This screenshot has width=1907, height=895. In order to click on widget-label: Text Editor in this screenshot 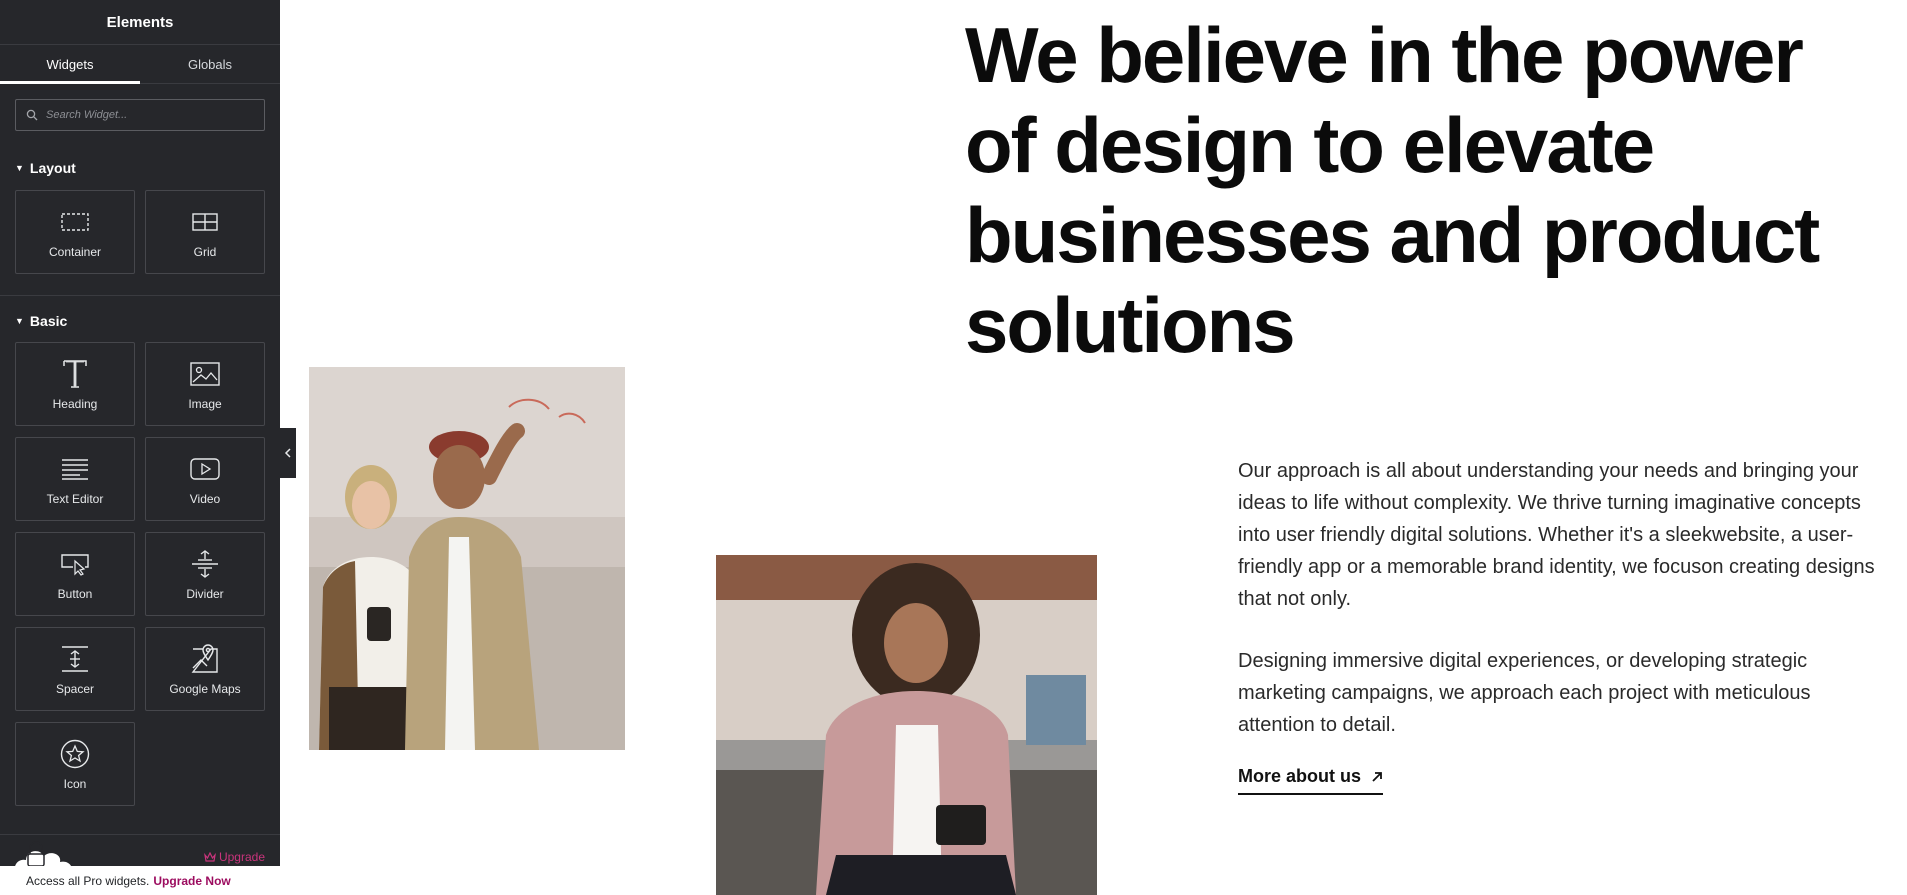, I will do `click(75, 499)`.